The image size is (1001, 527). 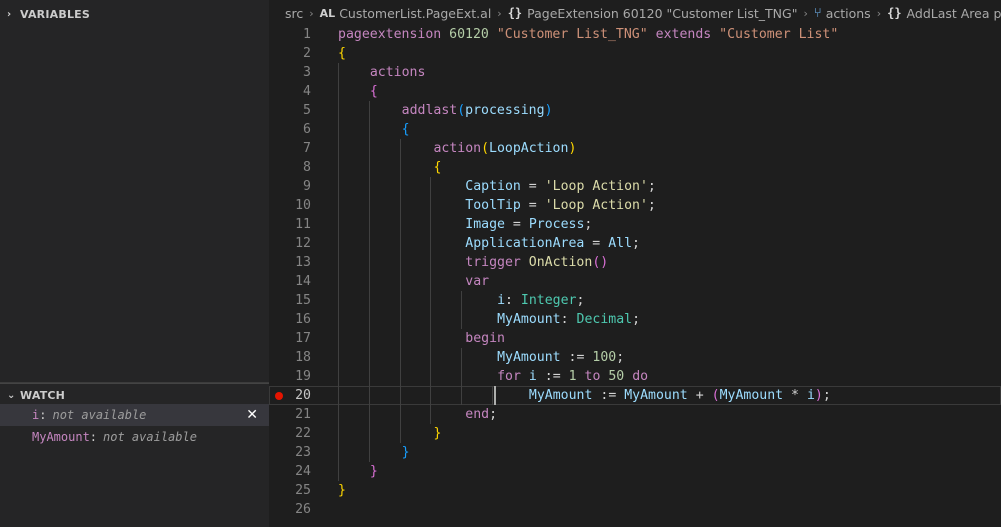 What do you see at coordinates (635, 338) in the screenshot?
I see `code-line: 17 begin` at bounding box center [635, 338].